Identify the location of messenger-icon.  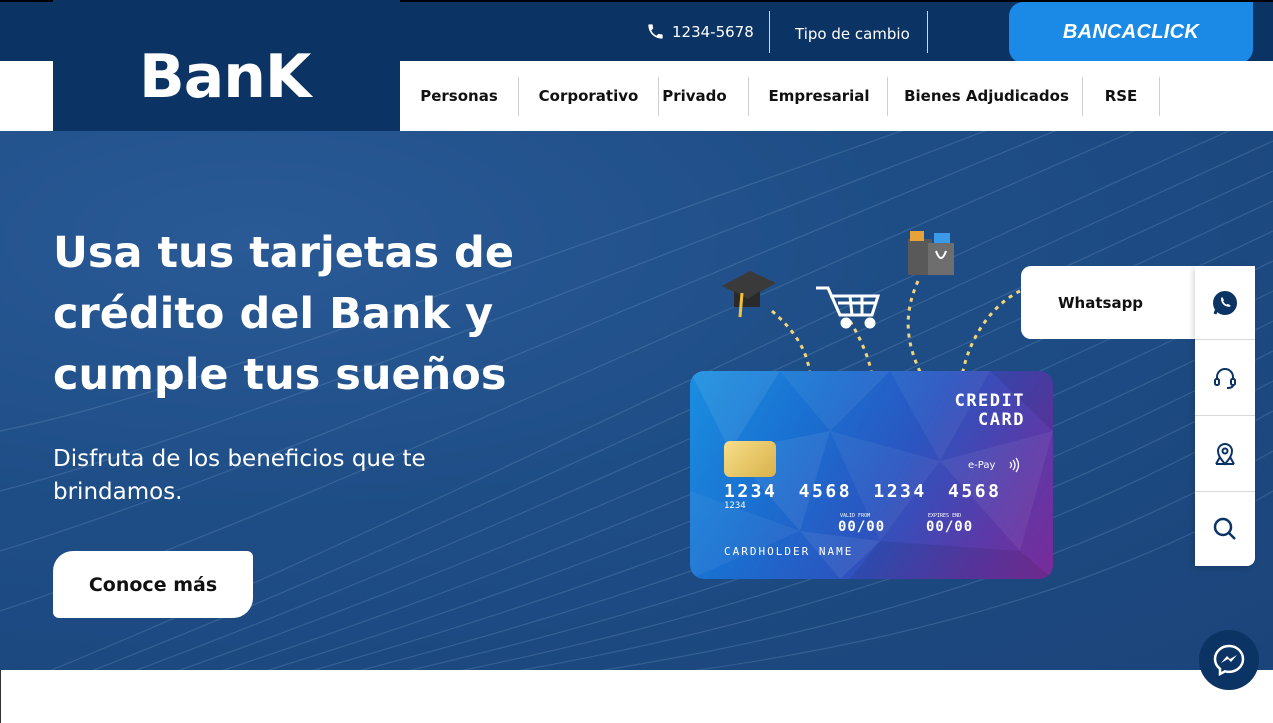
(1229, 660).